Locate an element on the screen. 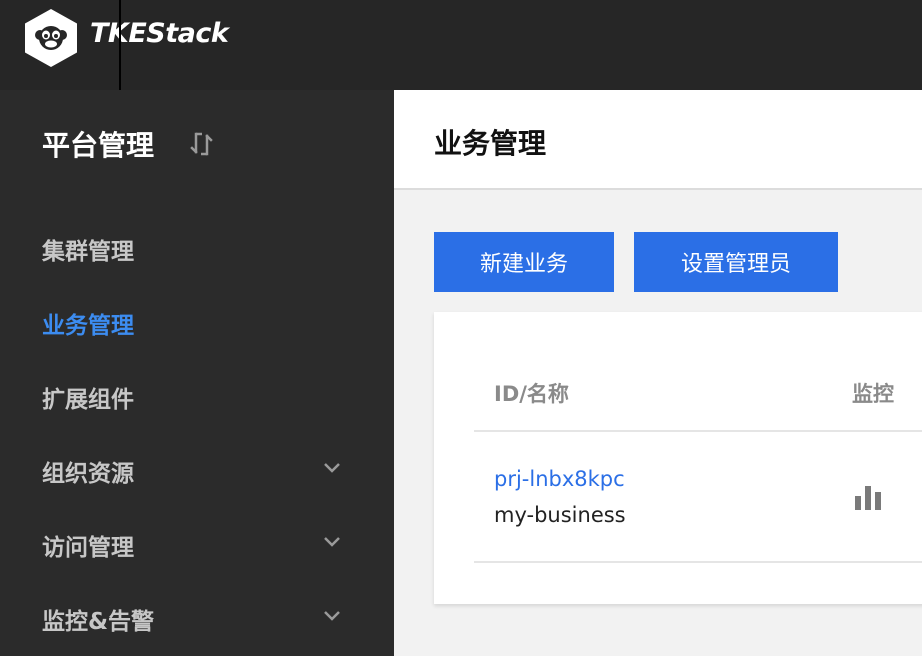  brand-name: TKEStack is located at coordinates (159, 33).